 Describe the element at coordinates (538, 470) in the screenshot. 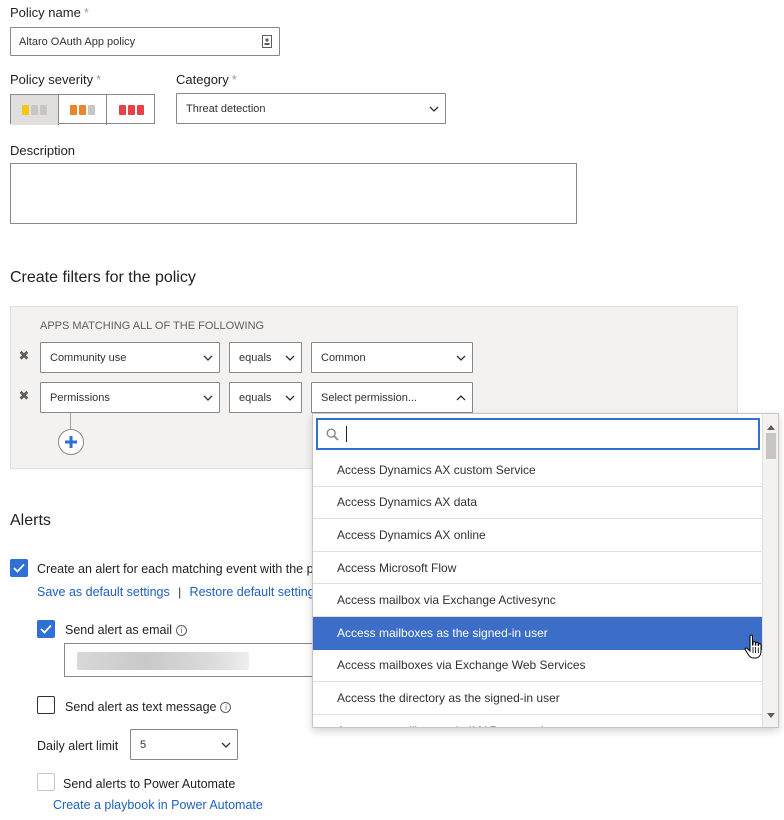

I see `permission-option: Access Dynamics AX custom Service` at that location.